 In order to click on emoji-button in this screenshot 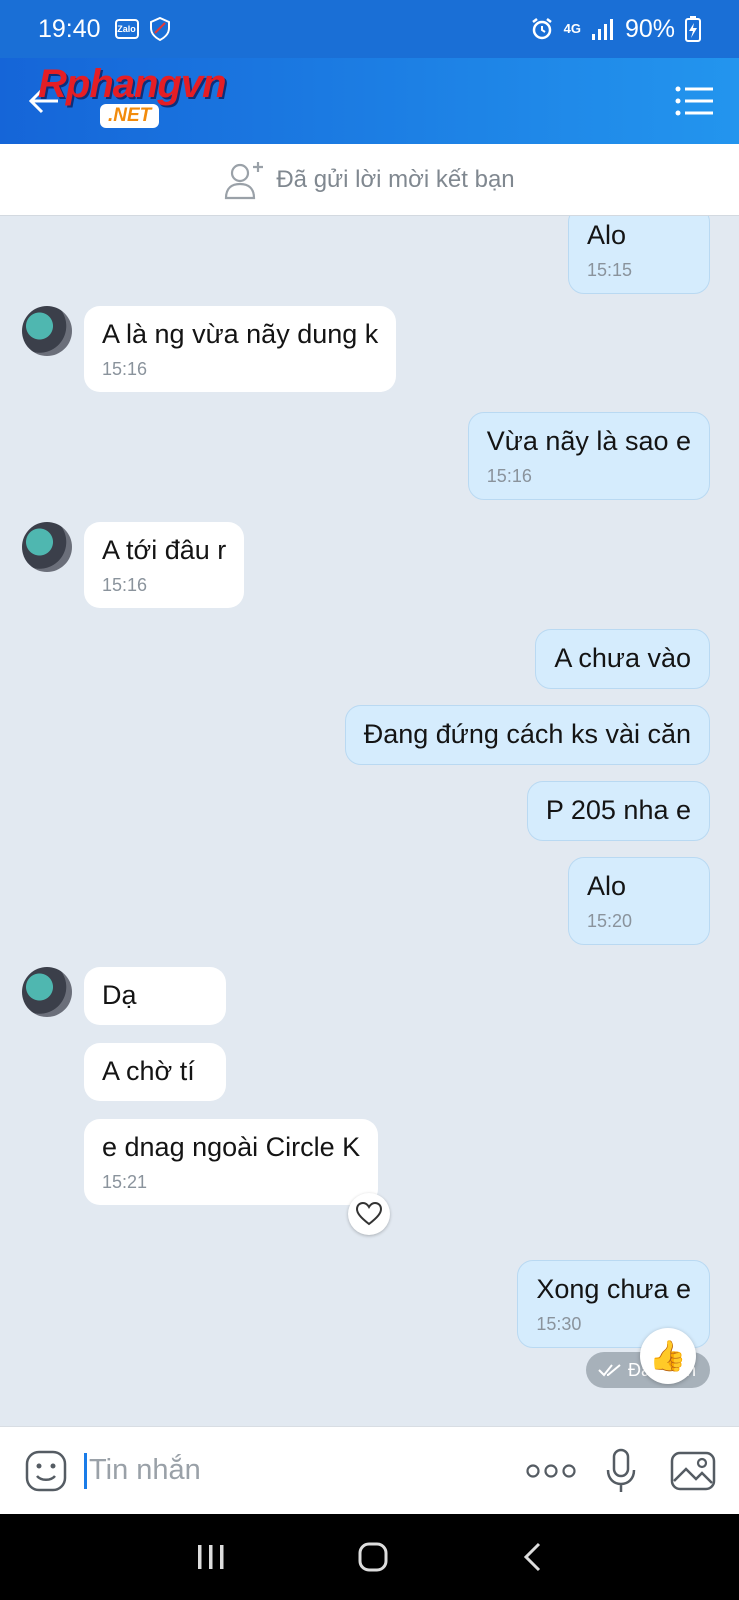, I will do `click(46, 1471)`.